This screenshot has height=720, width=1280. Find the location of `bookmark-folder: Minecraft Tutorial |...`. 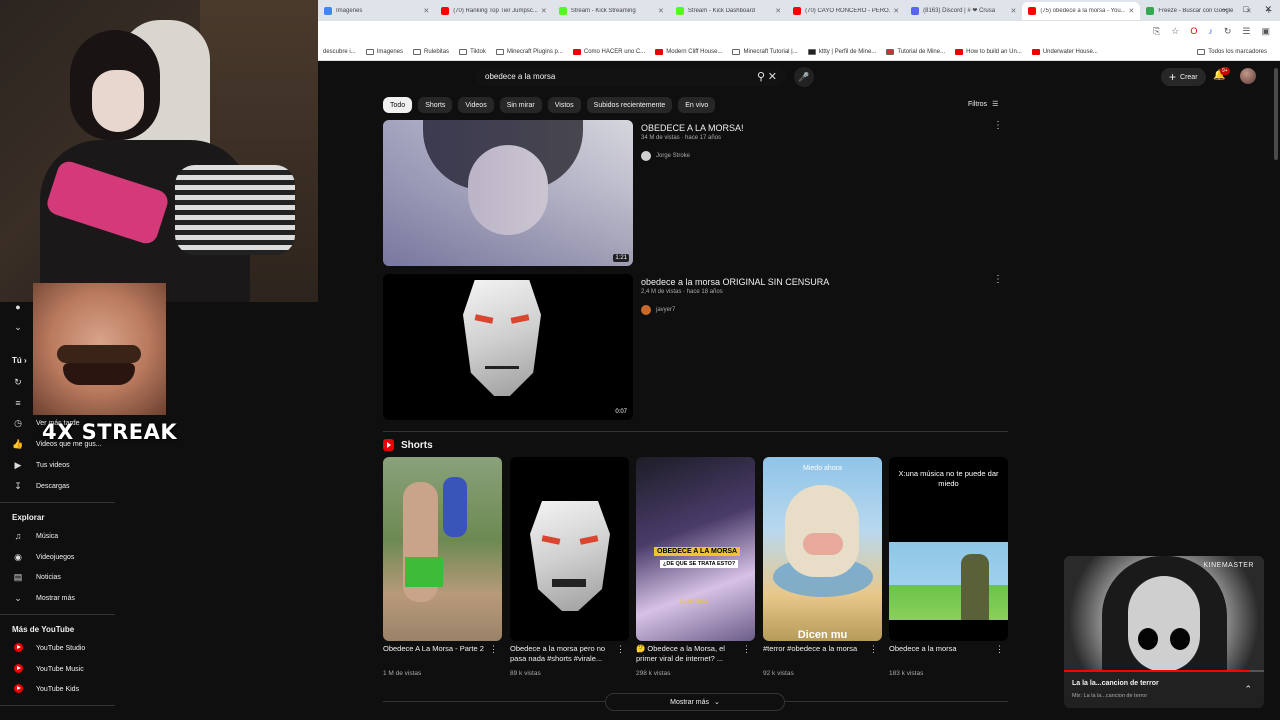

bookmark-folder: Minecraft Tutorial |... is located at coordinates (764, 51).